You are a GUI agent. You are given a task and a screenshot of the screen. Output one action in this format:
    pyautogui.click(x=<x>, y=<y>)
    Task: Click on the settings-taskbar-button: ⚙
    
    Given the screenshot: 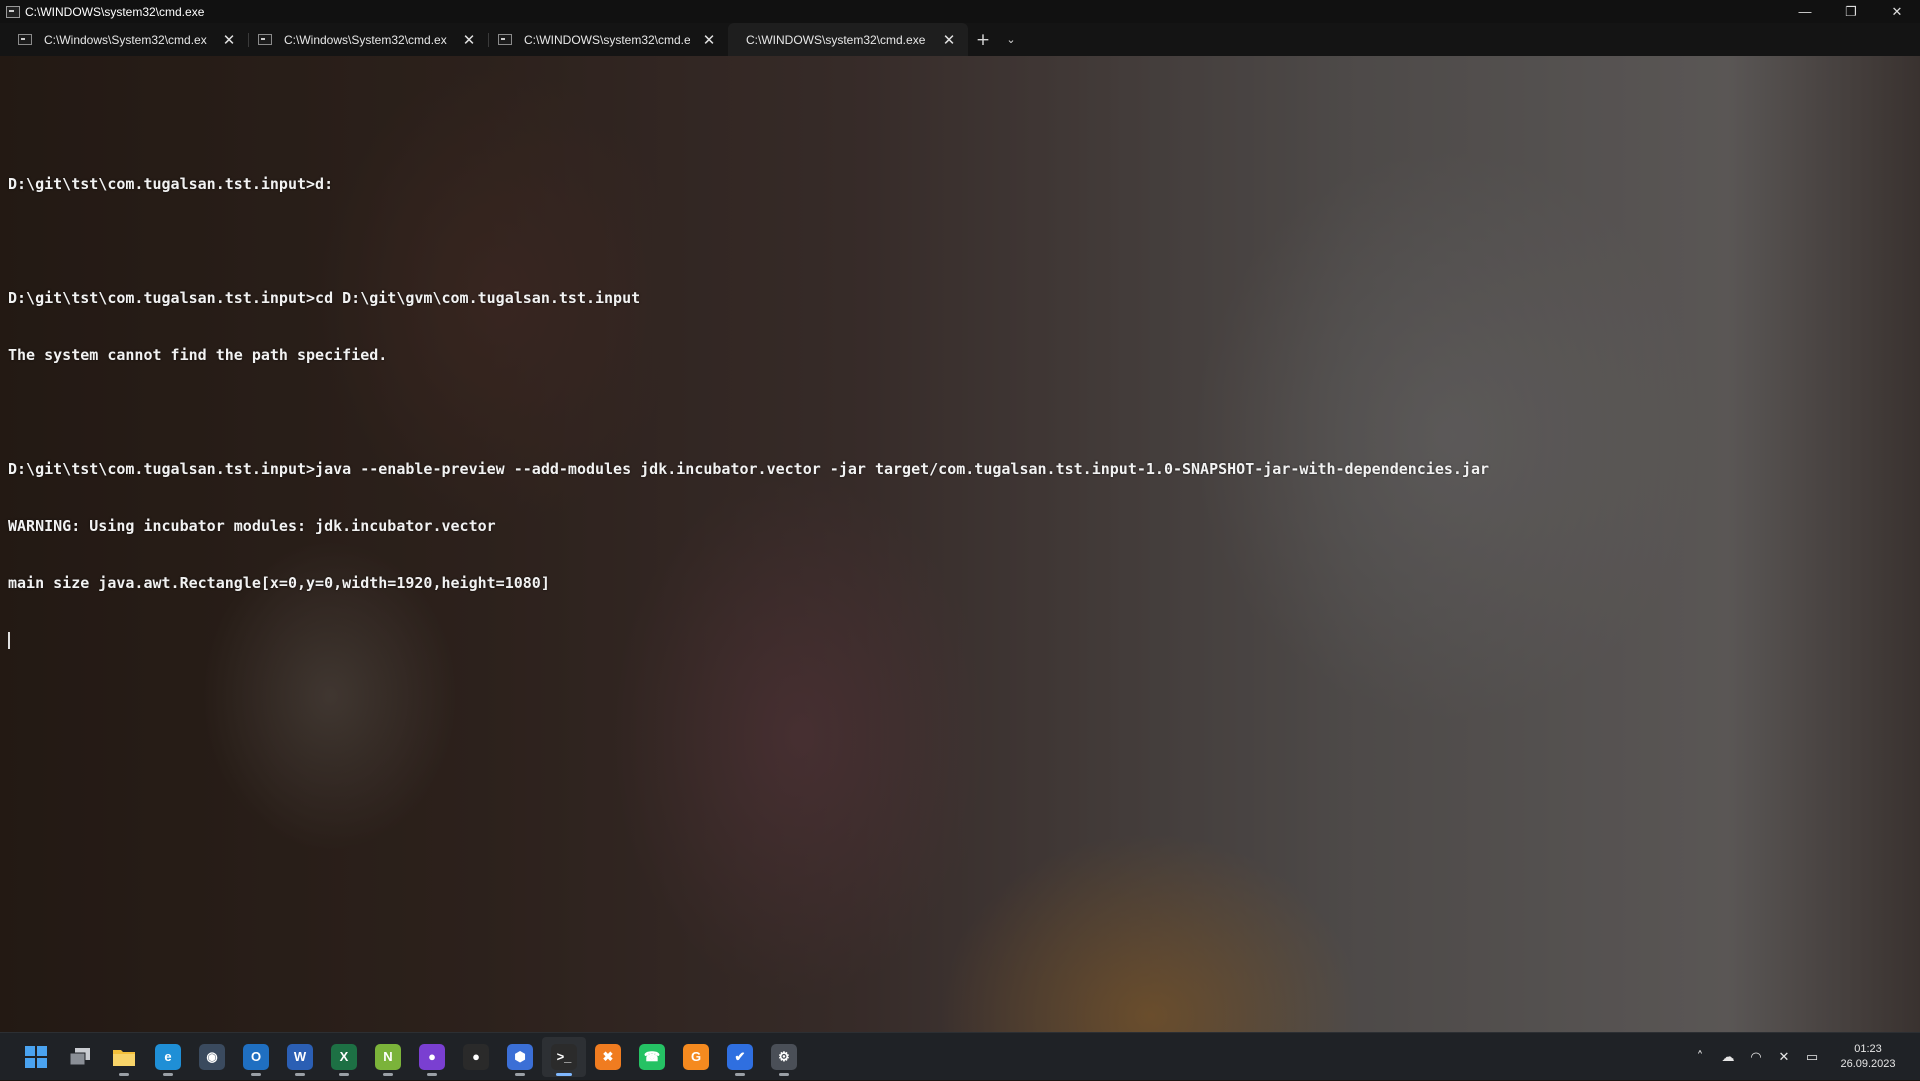 What is the action you would take?
    pyautogui.click(x=784, y=1057)
    